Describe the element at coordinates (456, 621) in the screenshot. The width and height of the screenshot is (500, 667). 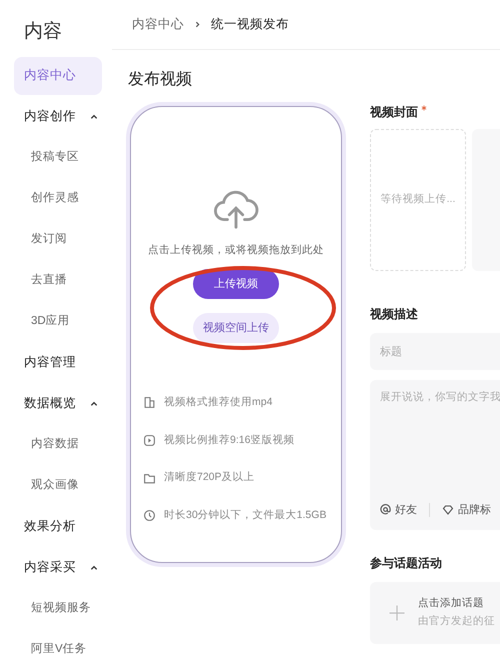
I see `topic-subtitle: 由官方发起的征` at that location.